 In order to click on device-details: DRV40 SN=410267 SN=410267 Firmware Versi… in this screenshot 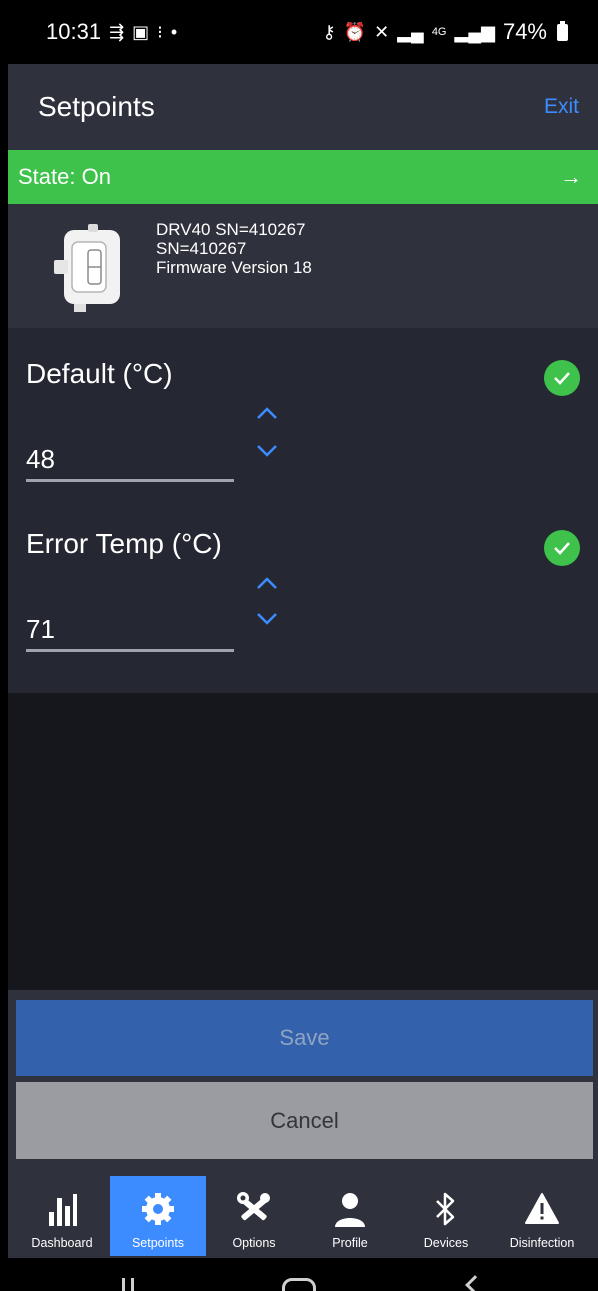, I will do `click(234, 248)`.